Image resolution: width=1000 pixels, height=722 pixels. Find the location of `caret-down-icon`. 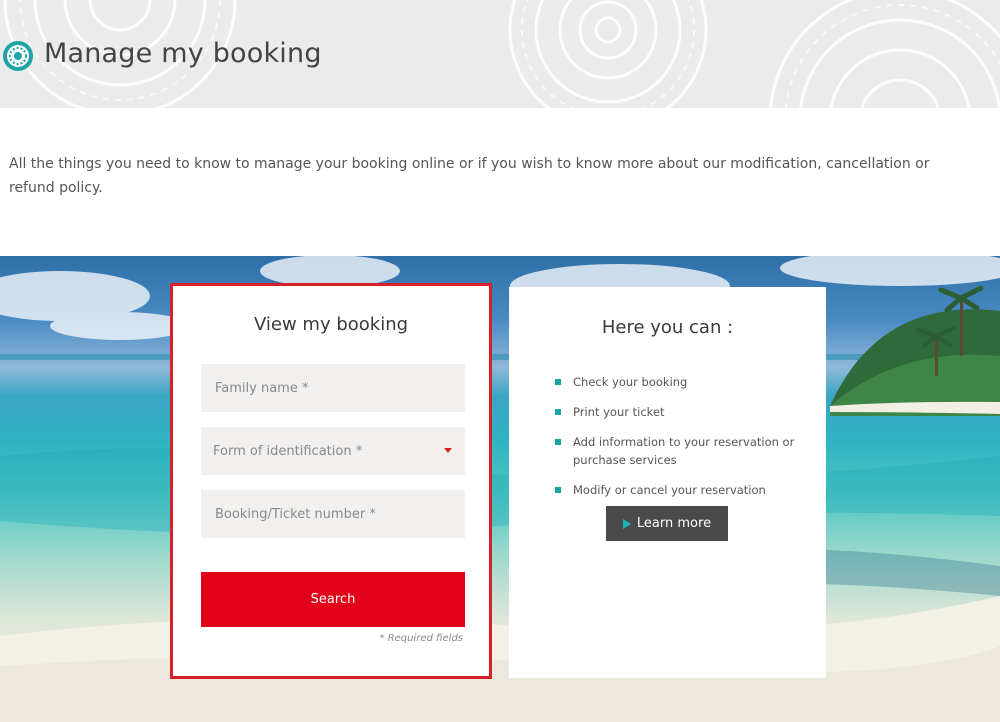

caret-down-icon is located at coordinates (448, 450).